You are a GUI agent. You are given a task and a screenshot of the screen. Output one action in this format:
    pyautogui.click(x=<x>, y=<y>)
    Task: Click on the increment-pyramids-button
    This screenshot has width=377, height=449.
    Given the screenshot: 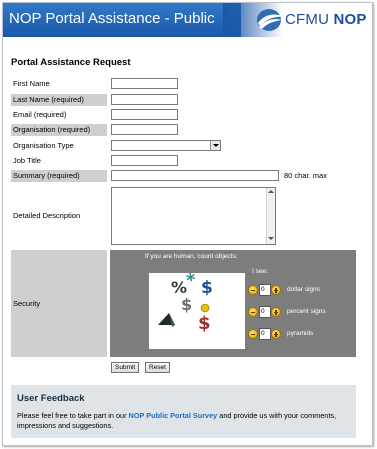 What is the action you would take?
    pyautogui.click(x=276, y=334)
    